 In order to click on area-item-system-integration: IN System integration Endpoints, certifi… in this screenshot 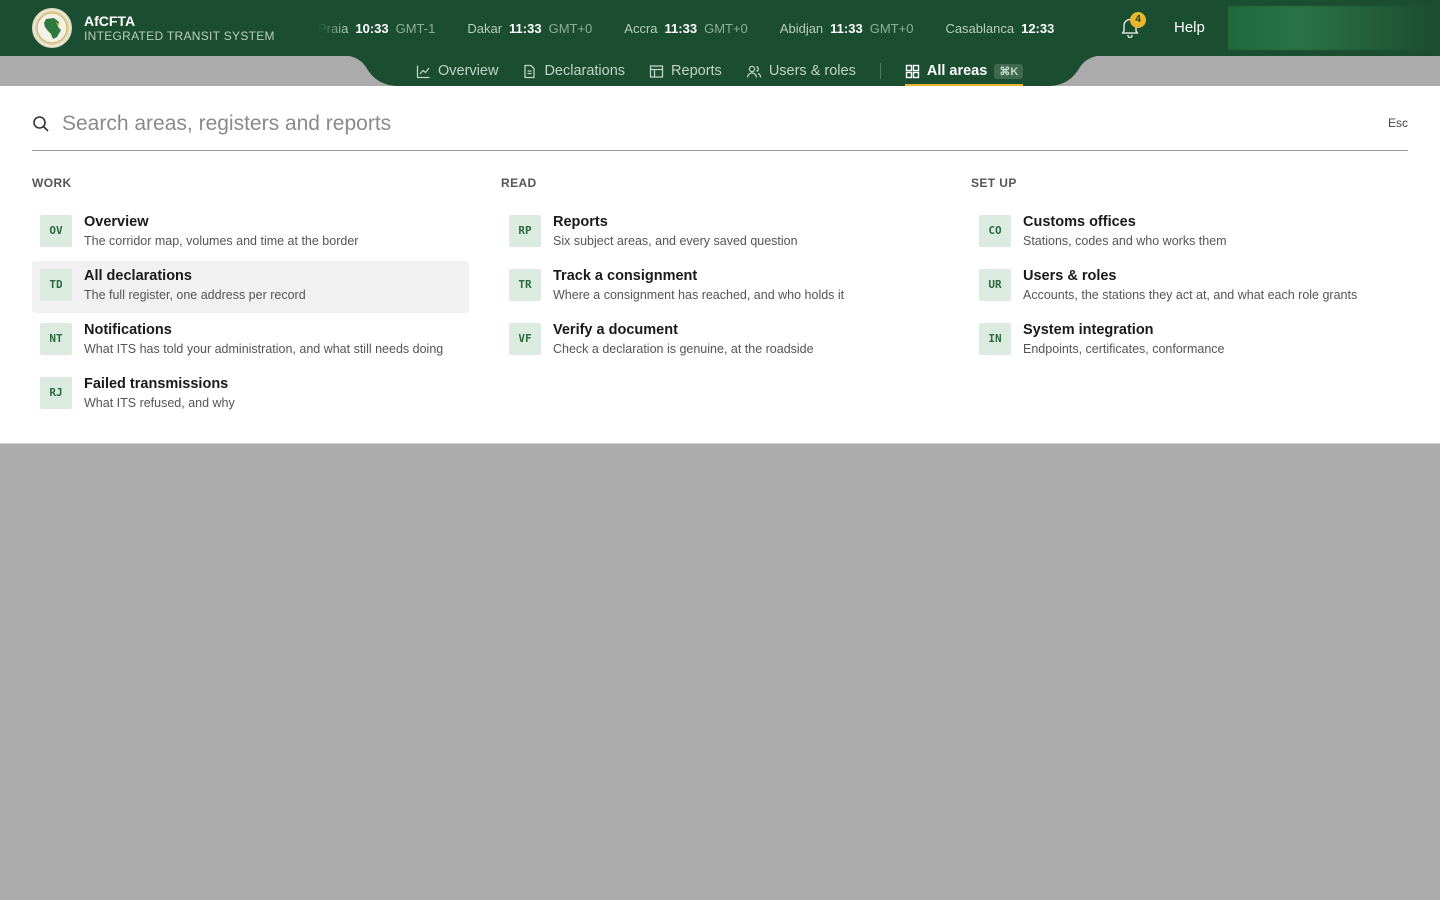, I will do `click(1189, 341)`.